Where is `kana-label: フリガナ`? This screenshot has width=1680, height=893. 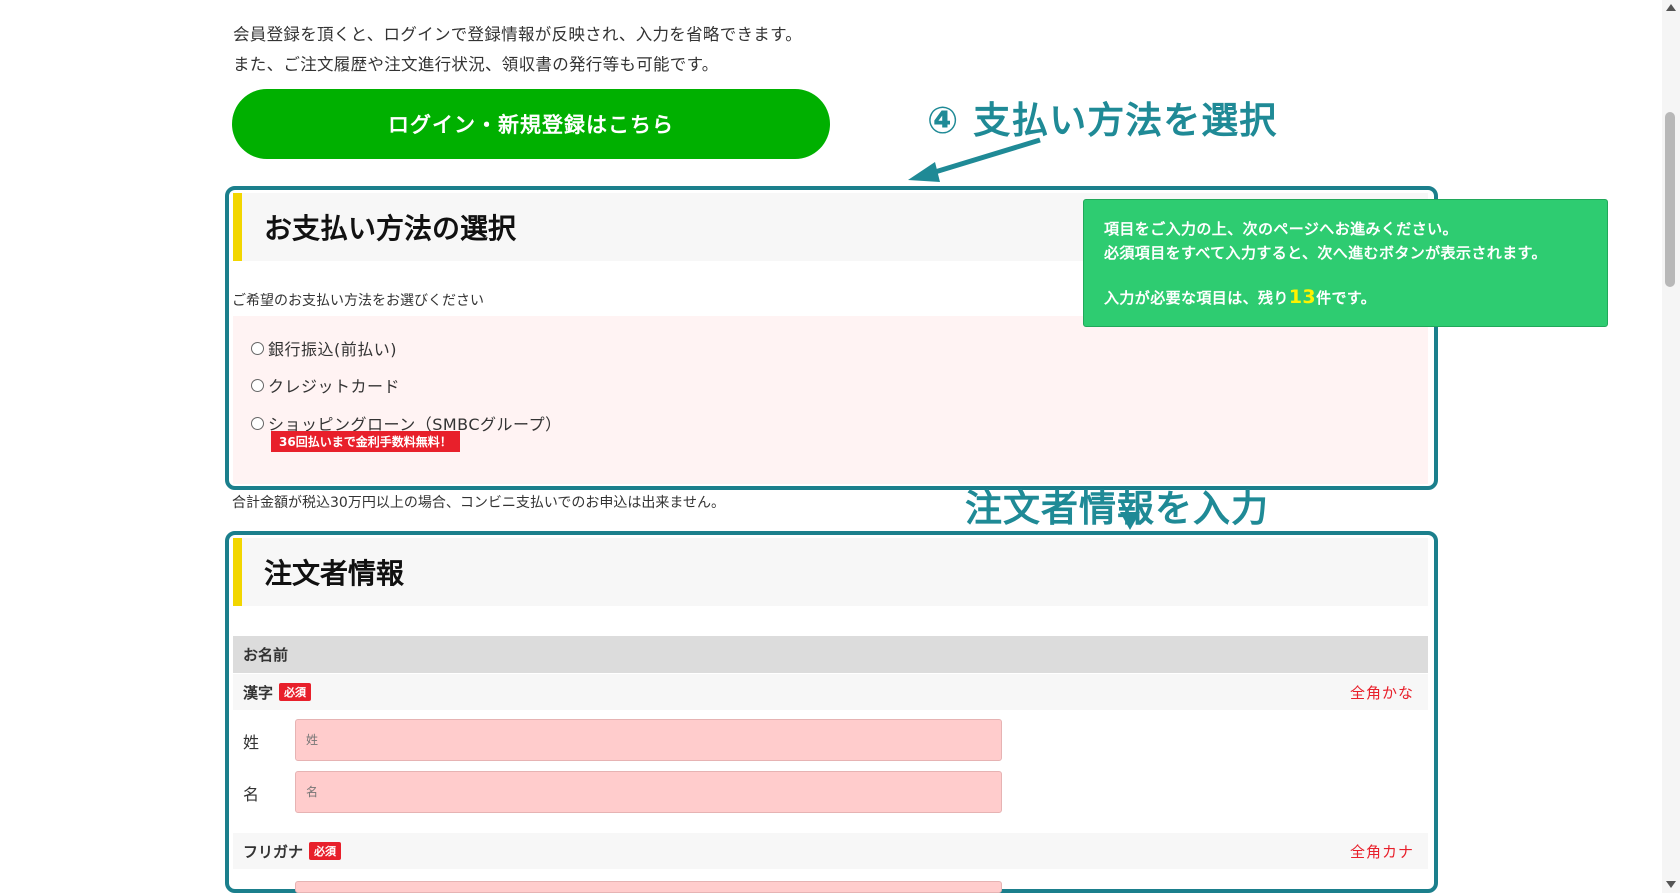 kana-label: フリガナ is located at coordinates (273, 851).